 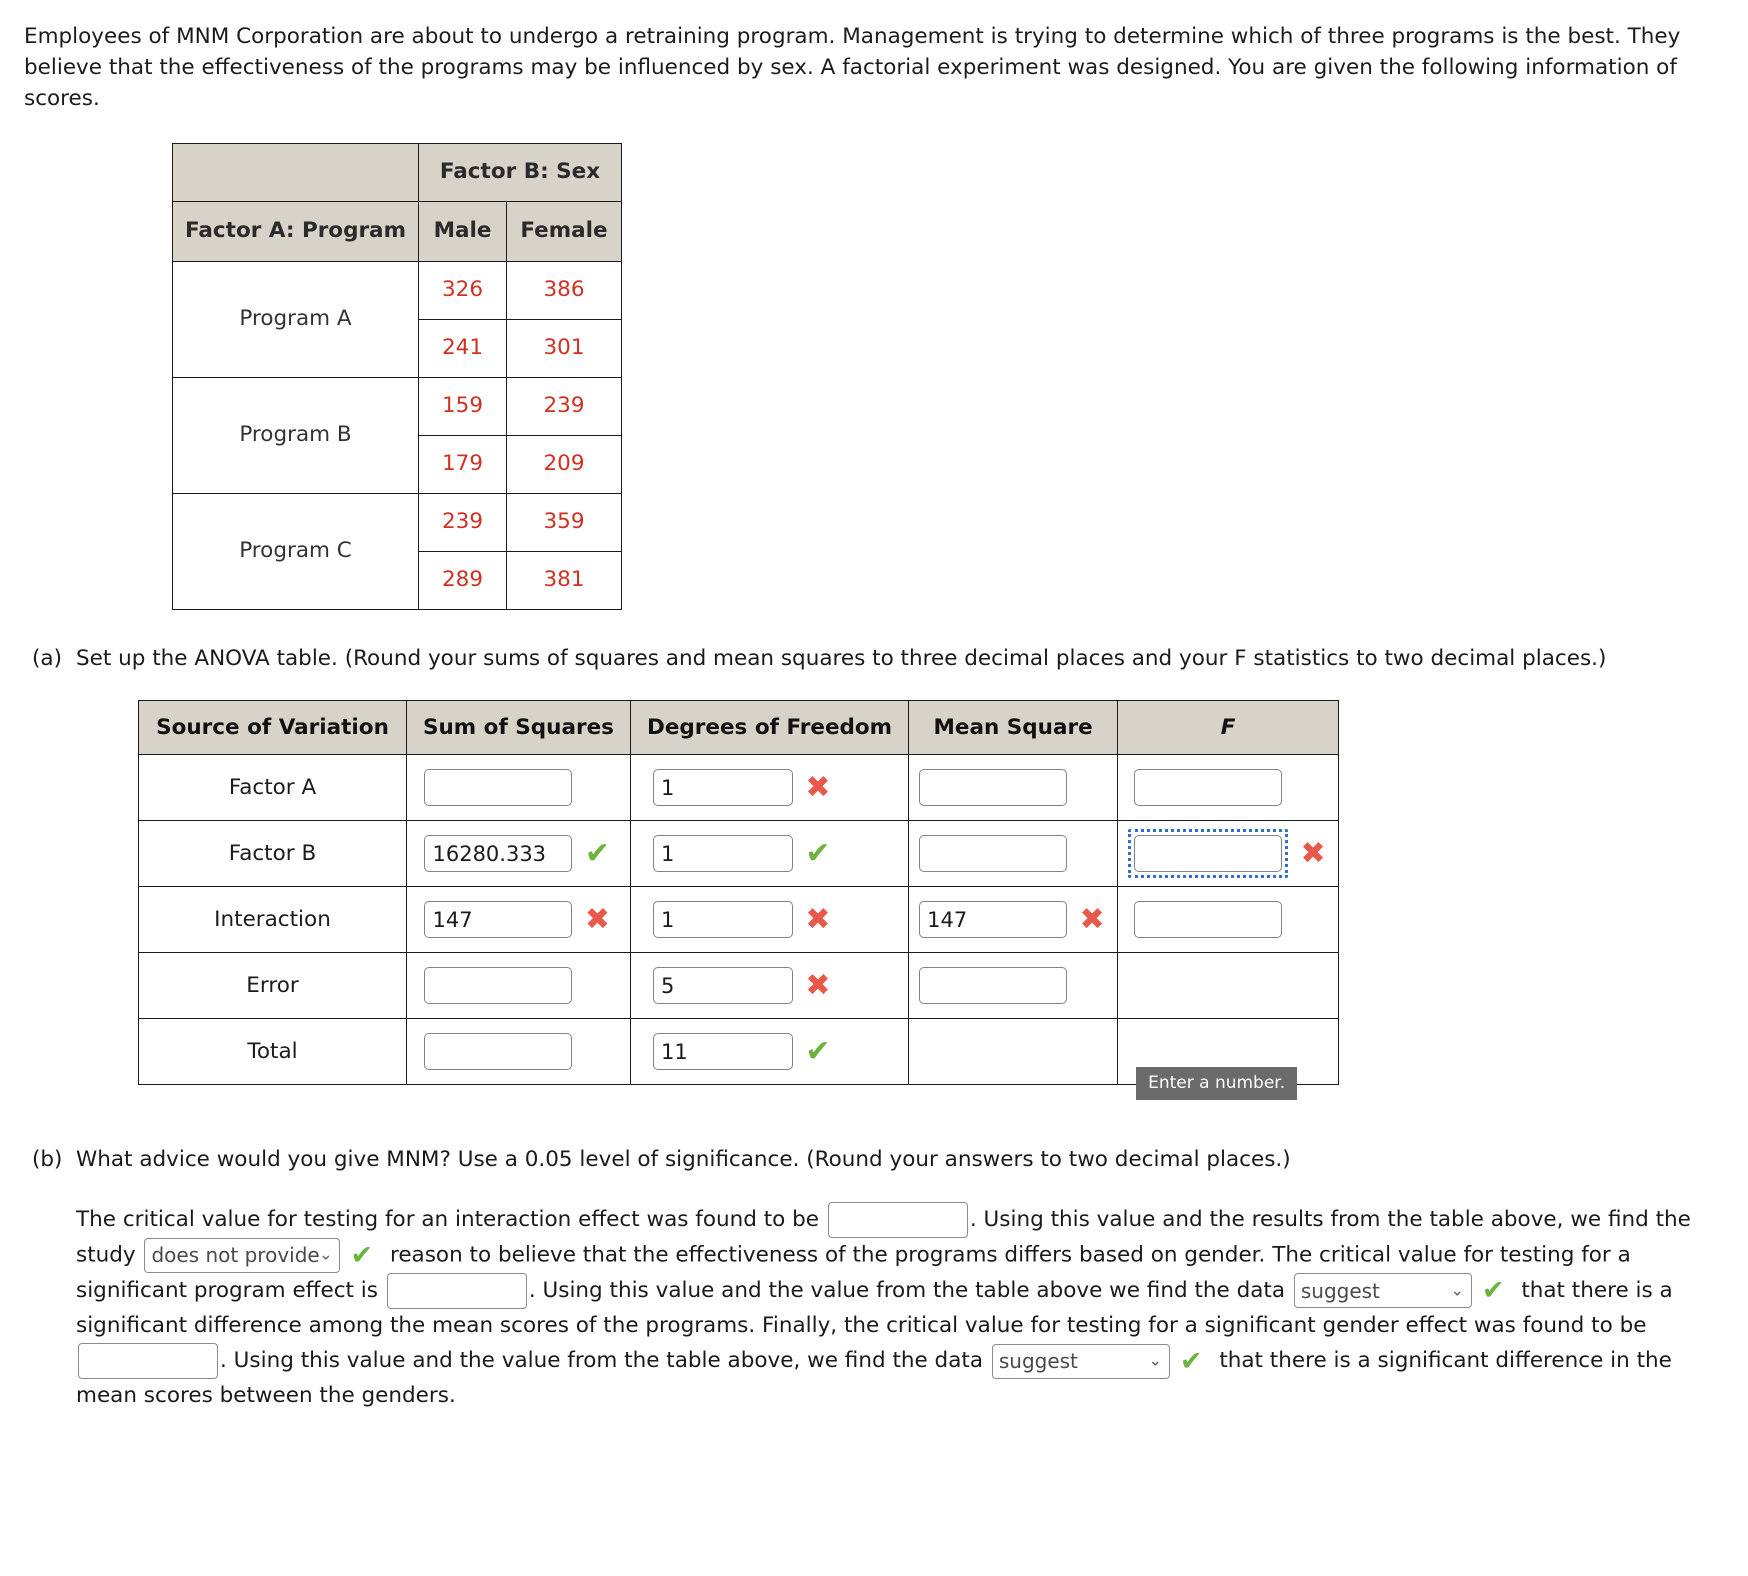 I want to click on ms-input-error, so click(x=993, y=986).